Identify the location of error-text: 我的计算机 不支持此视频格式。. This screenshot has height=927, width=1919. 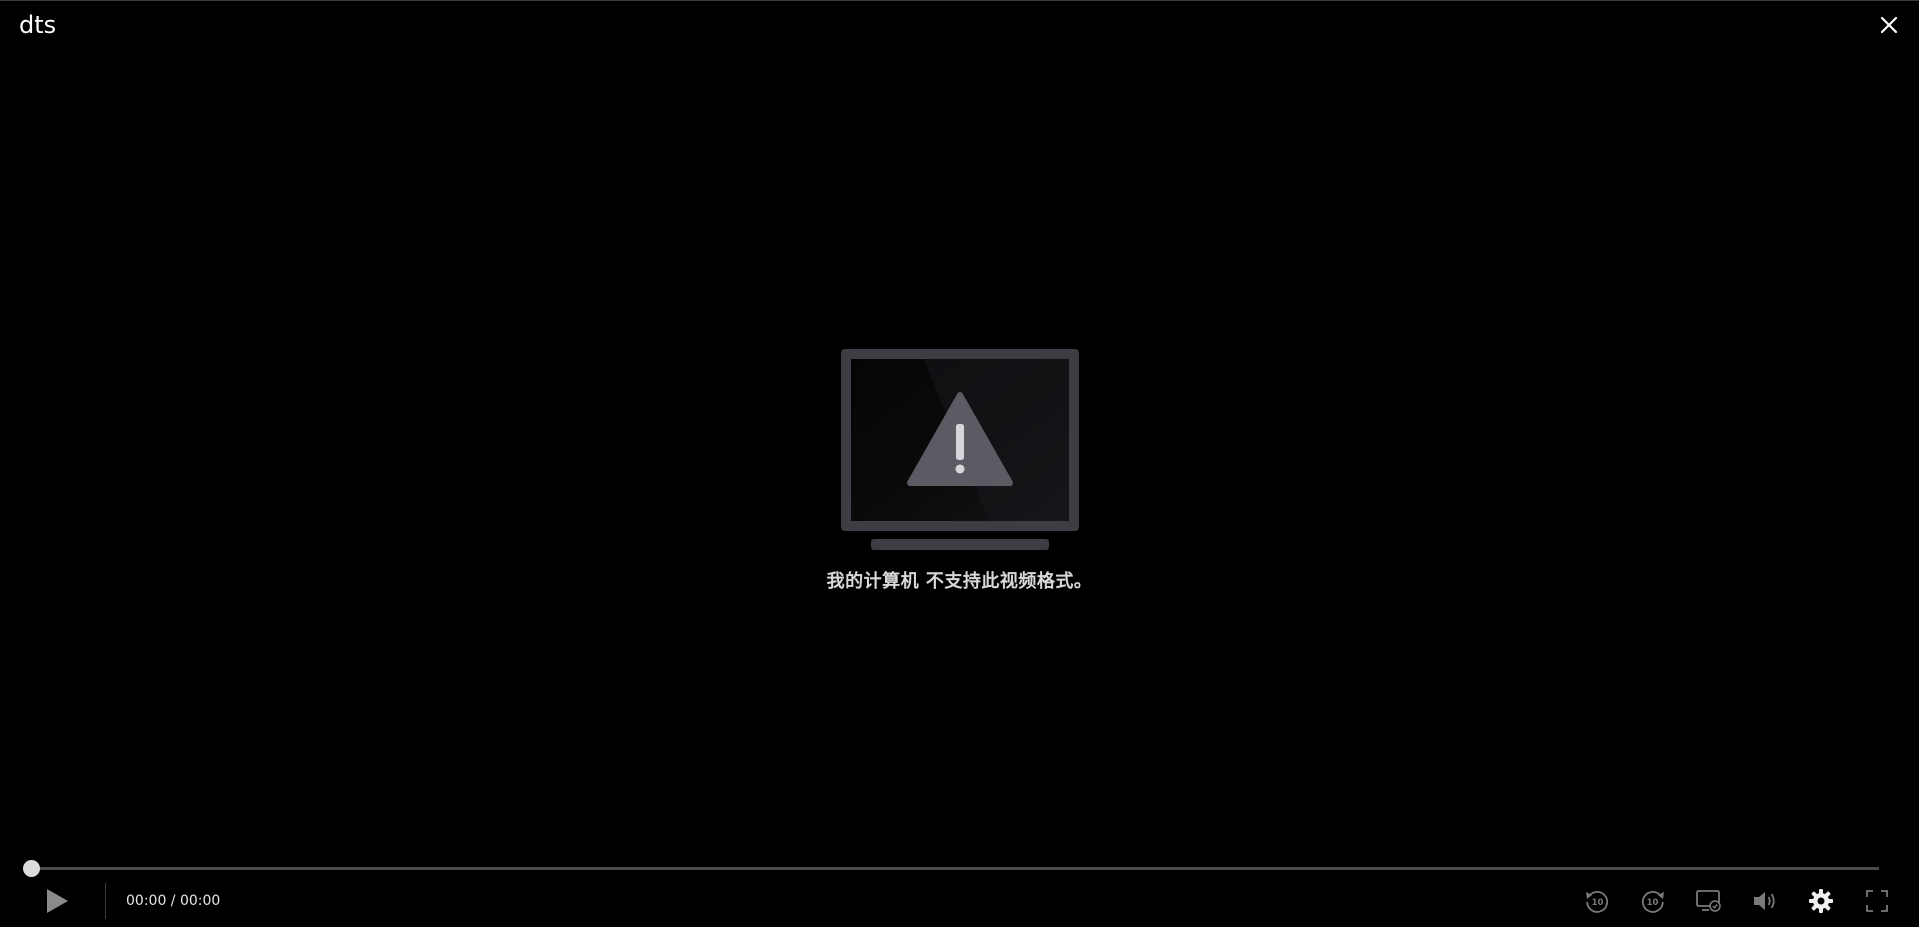
(959, 581).